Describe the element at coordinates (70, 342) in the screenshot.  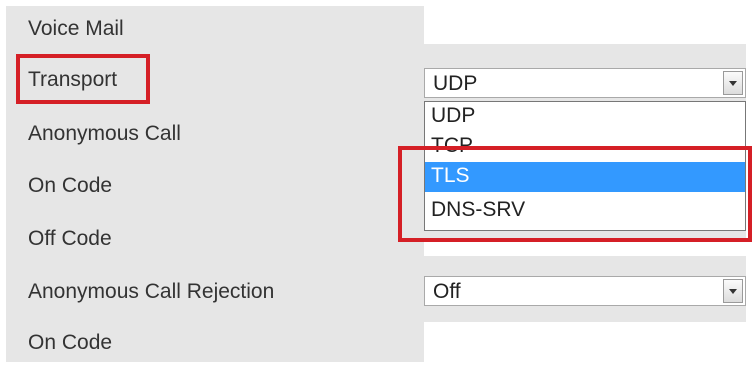
I see `rejection-on-code-label: On Code` at that location.